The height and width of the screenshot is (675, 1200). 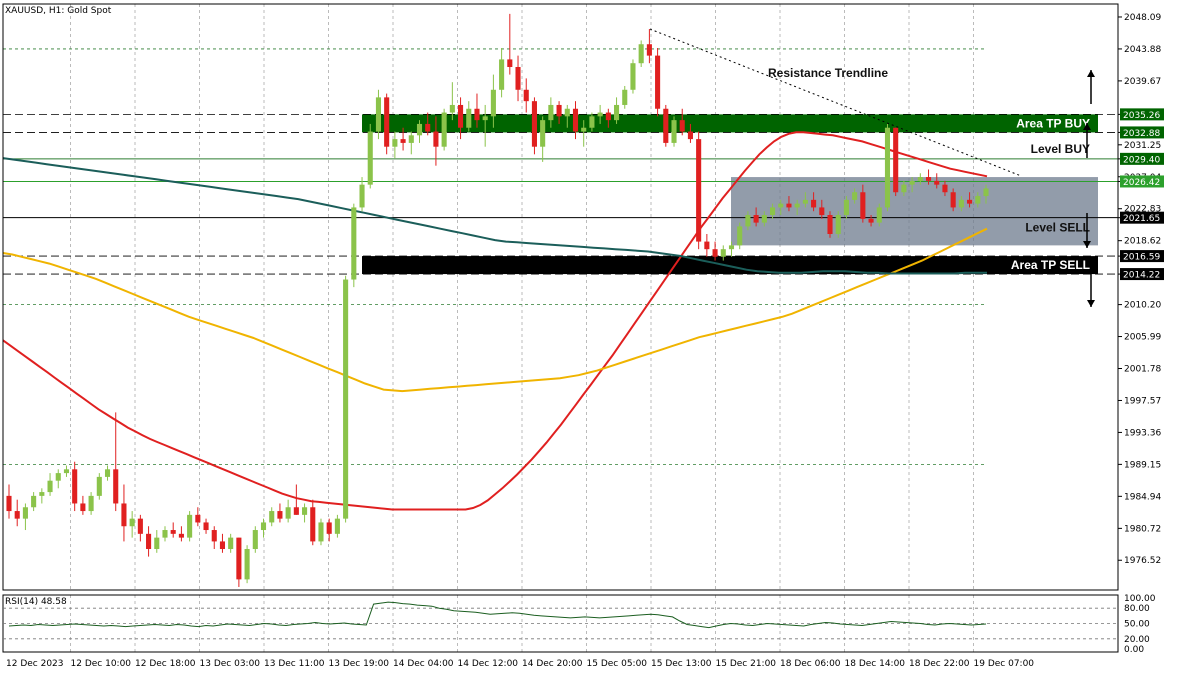 I want to click on y-tick-label: 2039.67, so click(x=1142, y=82).